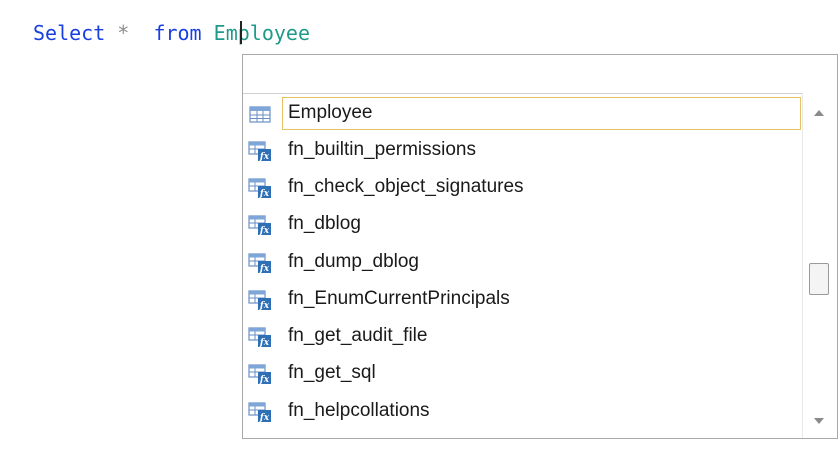 This screenshot has height=450, width=840. What do you see at coordinates (241, 32) in the screenshot?
I see `text-caret` at bounding box center [241, 32].